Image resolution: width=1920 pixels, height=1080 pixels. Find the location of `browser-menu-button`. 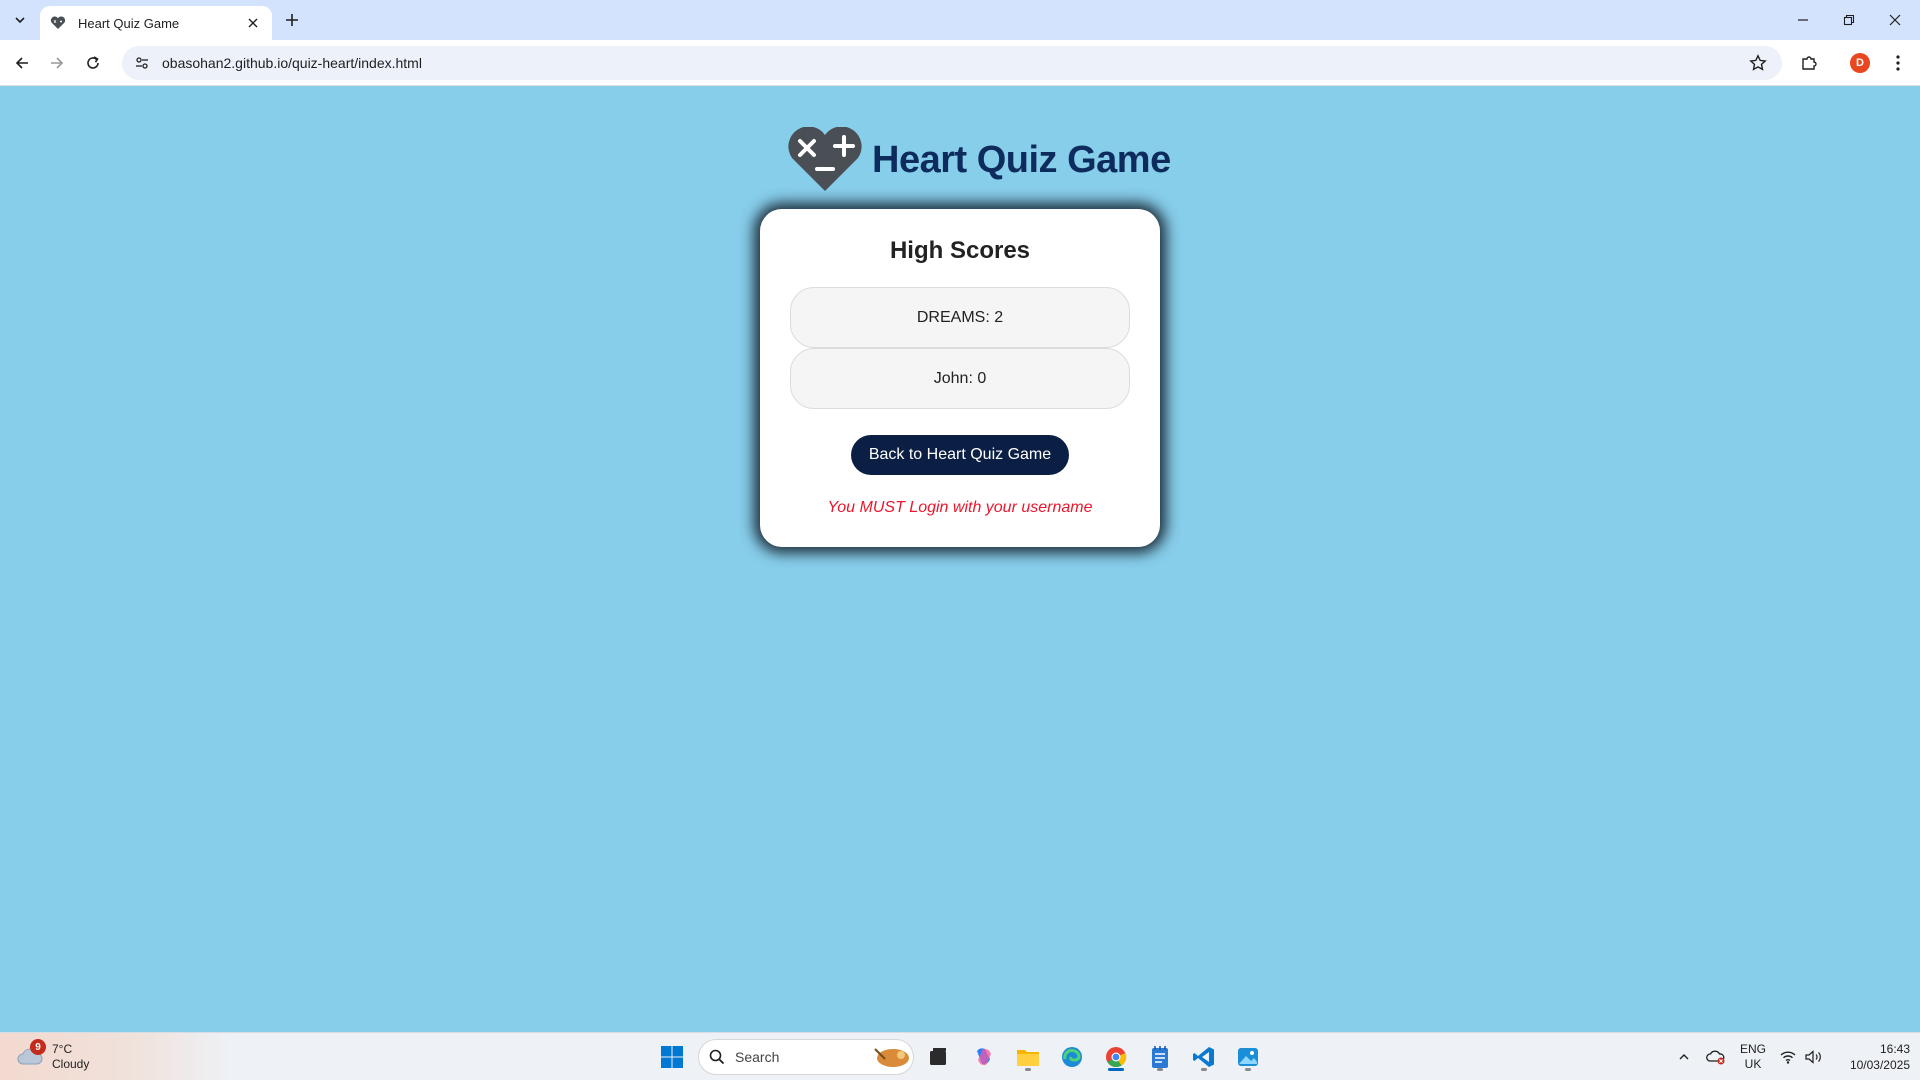

browser-menu-button is located at coordinates (1898, 63).